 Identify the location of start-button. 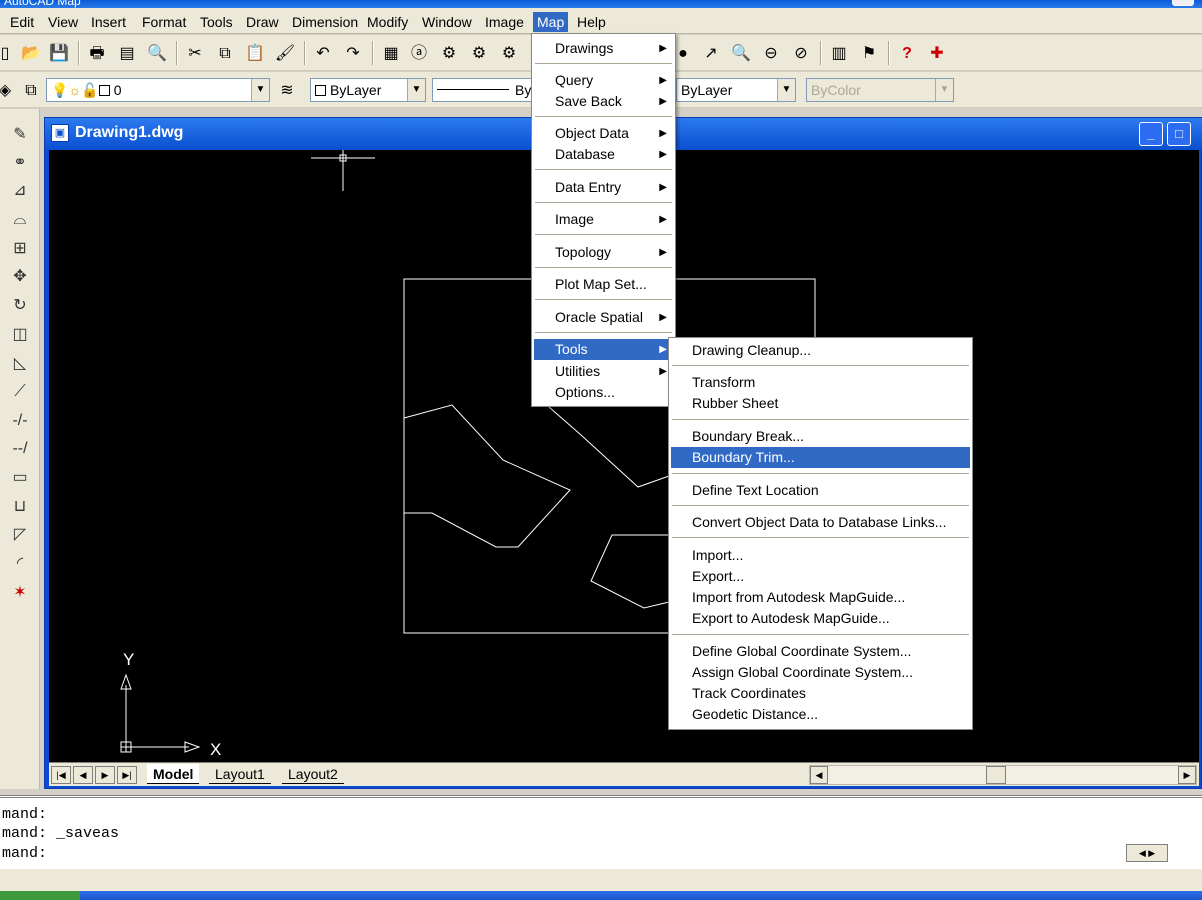
(40, 895).